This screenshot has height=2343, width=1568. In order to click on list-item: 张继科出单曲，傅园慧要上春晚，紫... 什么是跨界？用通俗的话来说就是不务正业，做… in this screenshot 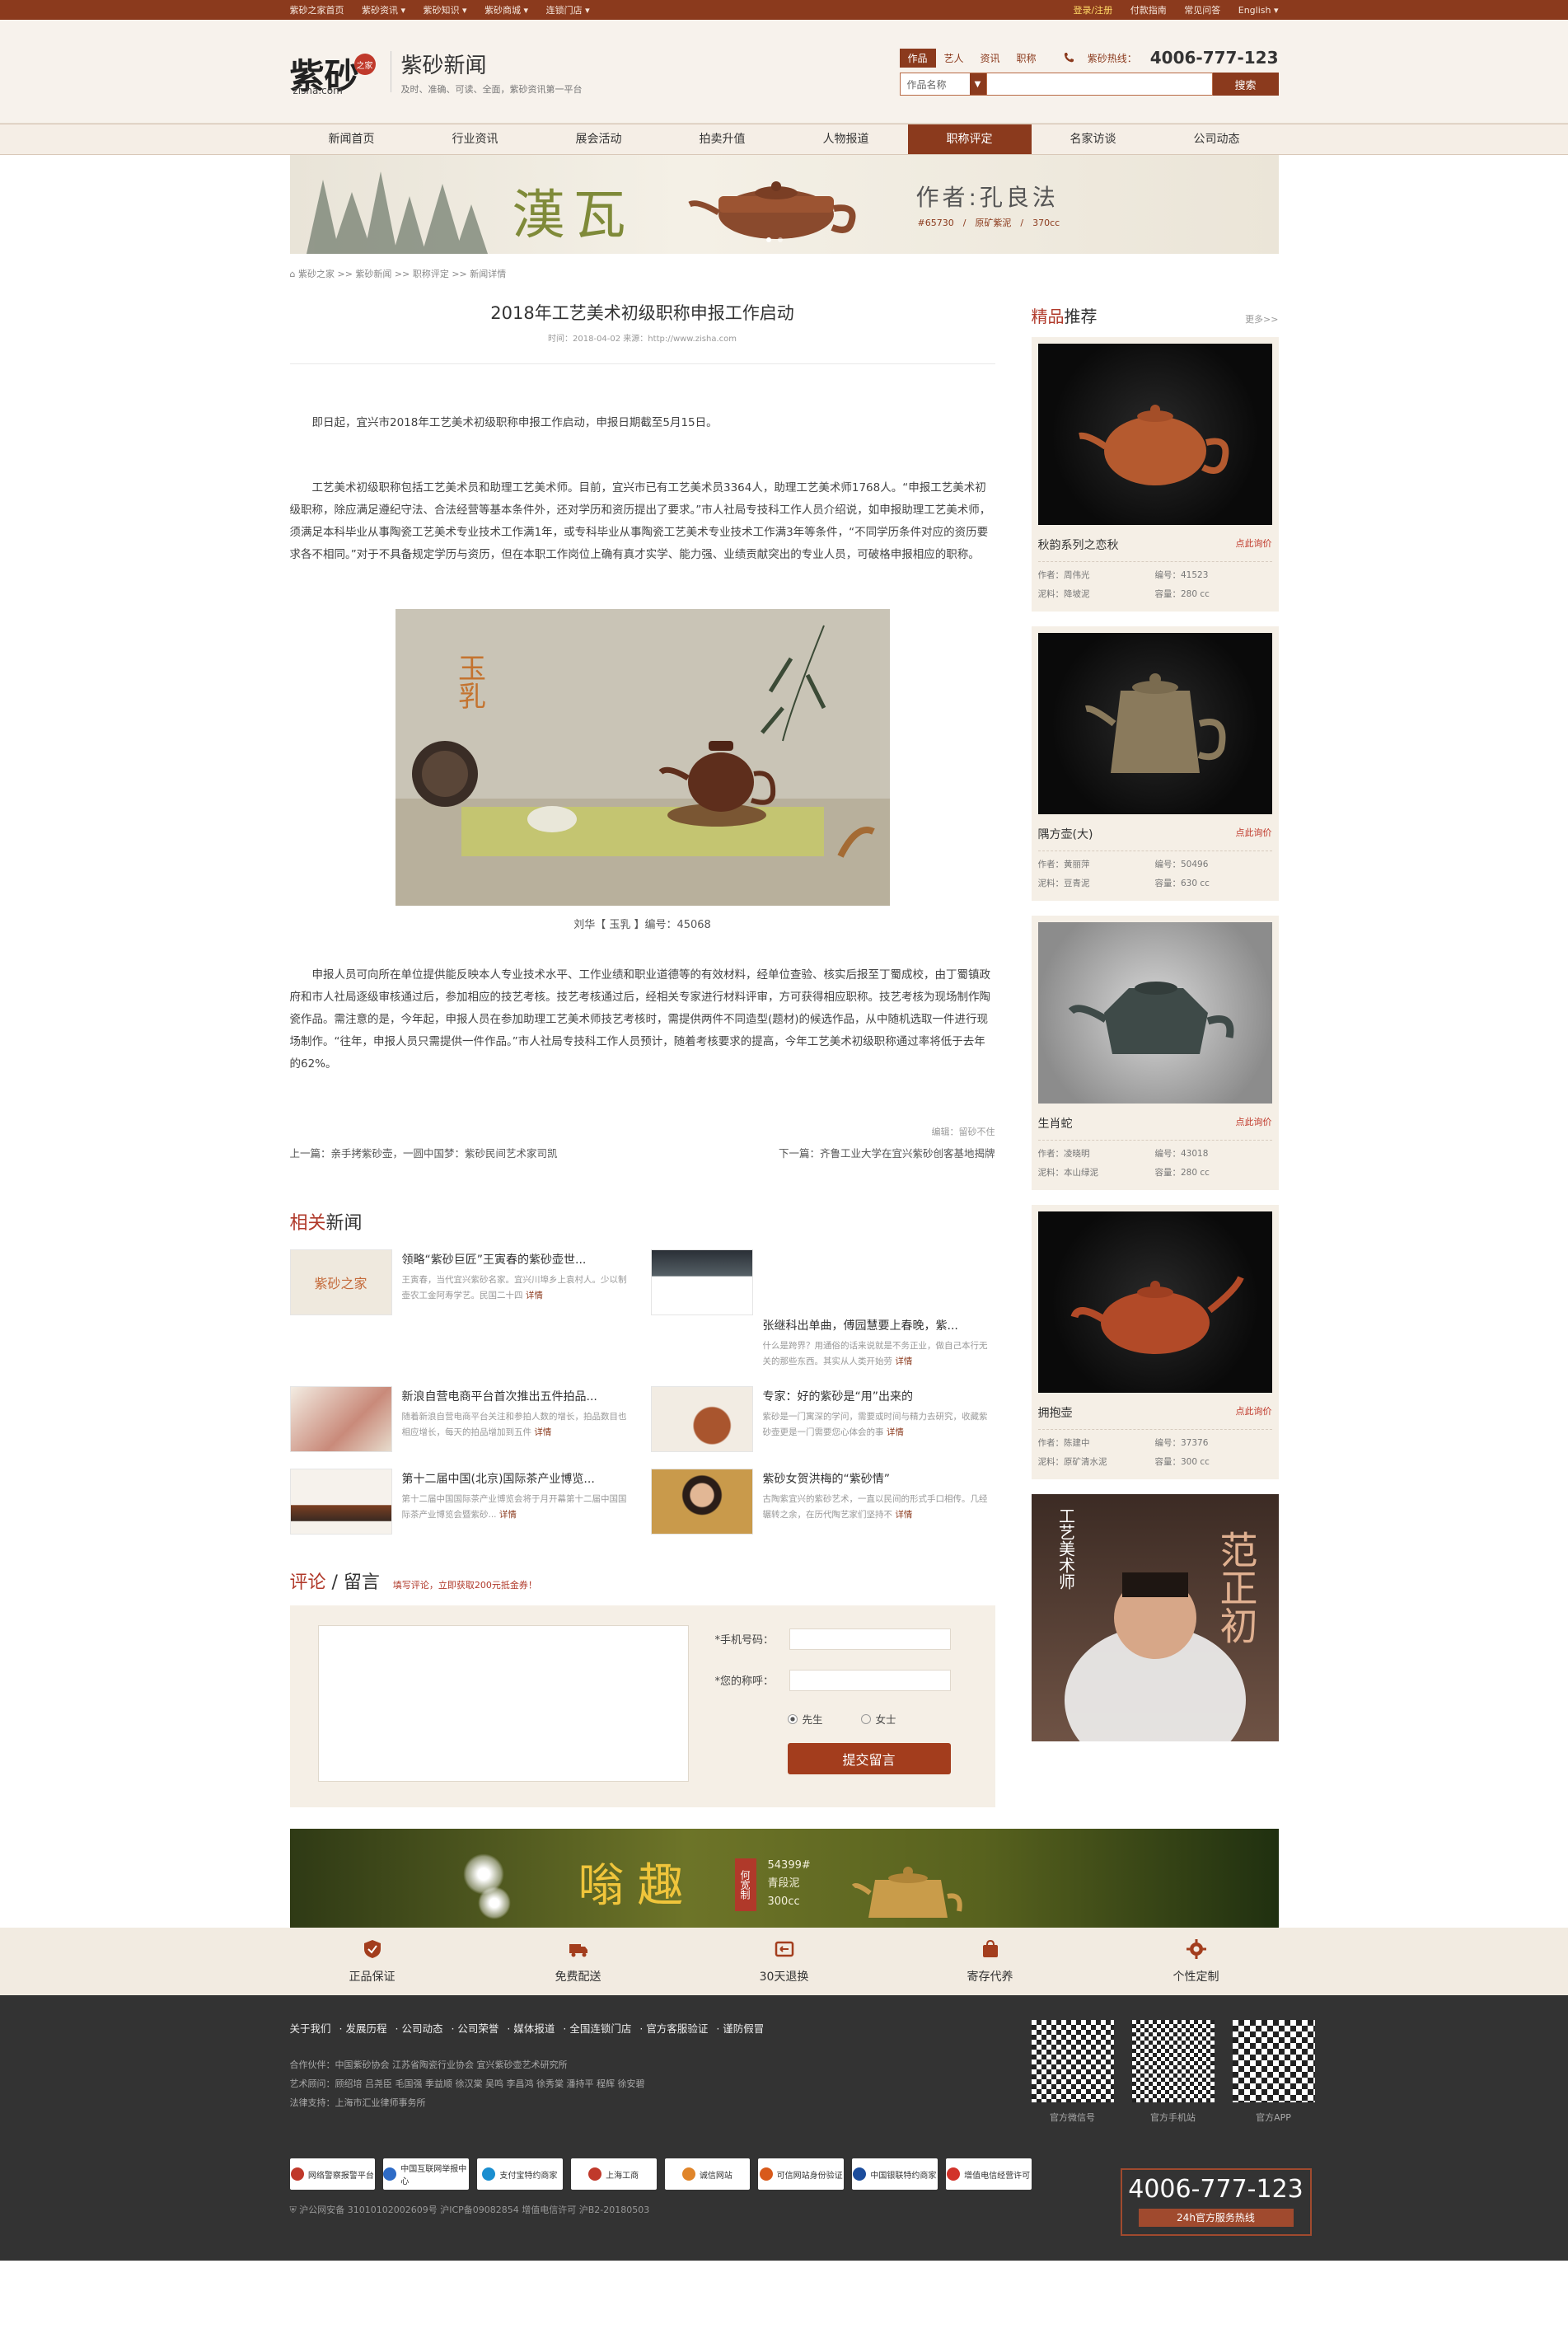, I will do `click(822, 1309)`.